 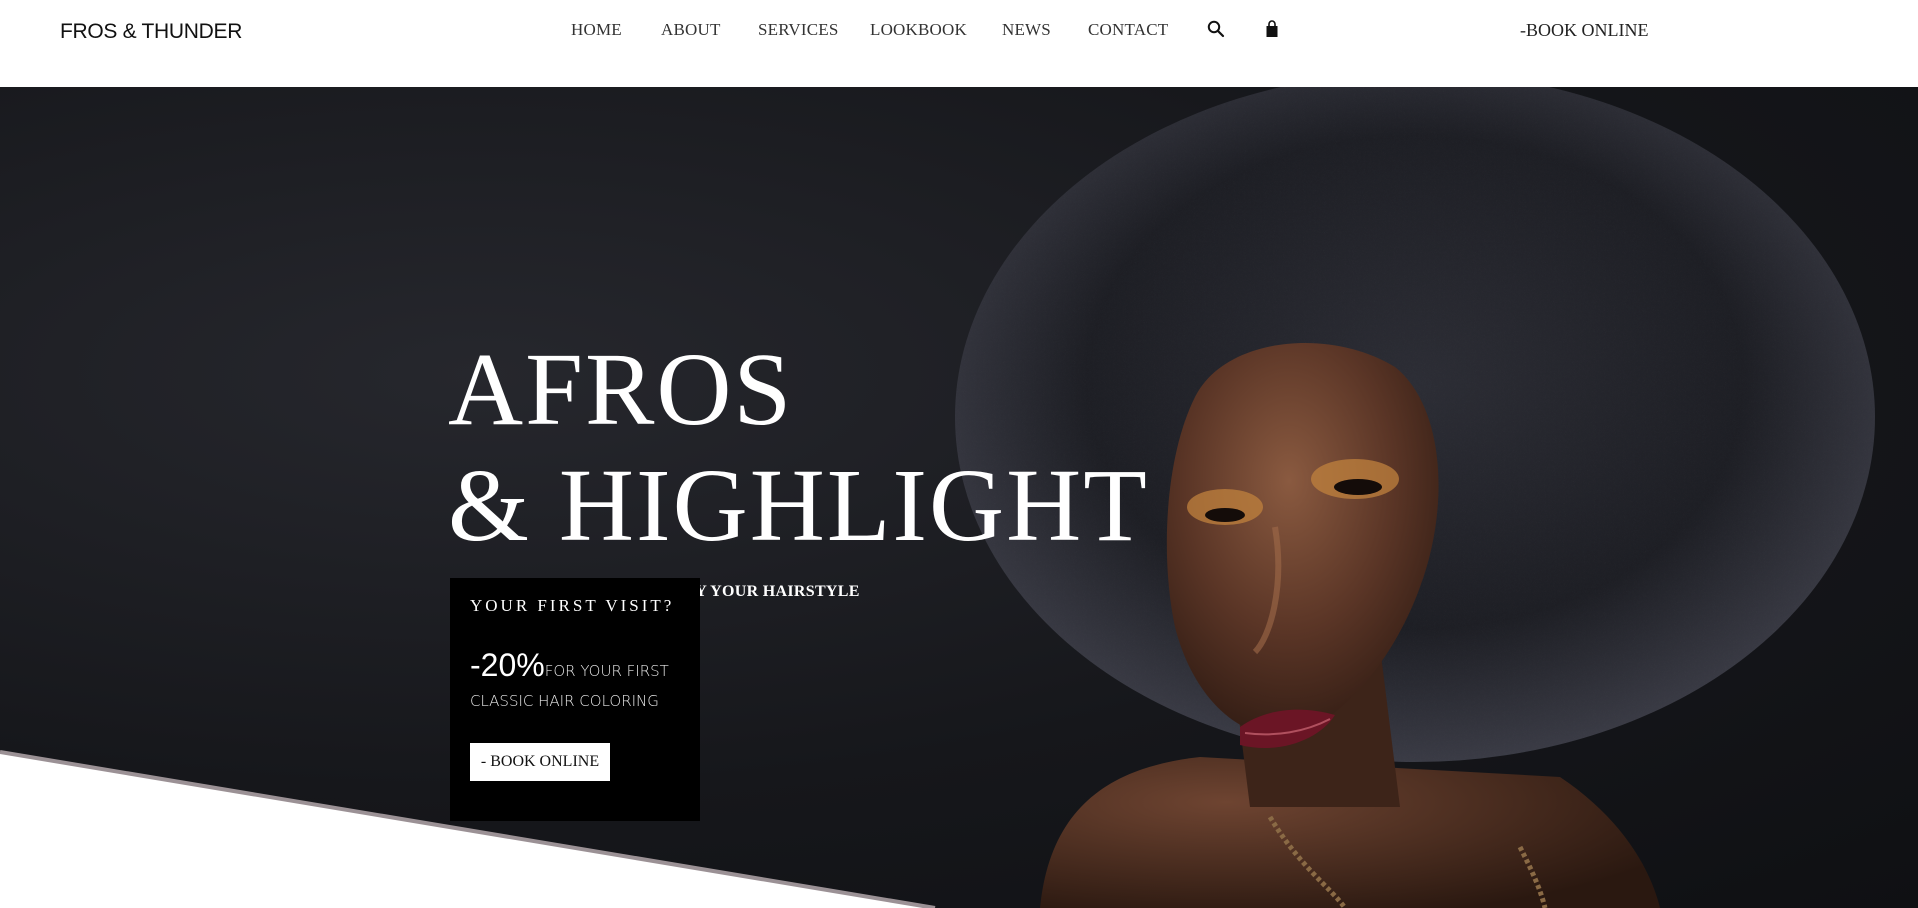 What do you see at coordinates (1216, 31) in the screenshot?
I see `search-icon` at bounding box center [1216, 31].